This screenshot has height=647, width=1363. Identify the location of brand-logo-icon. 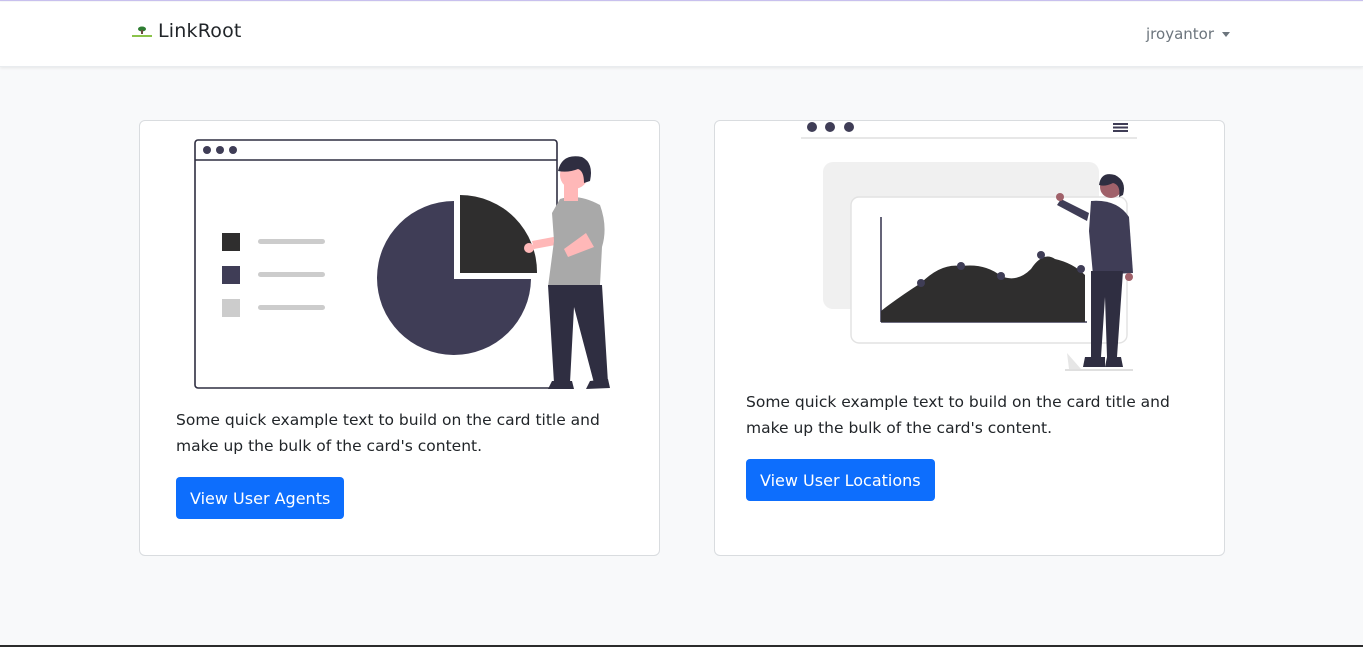
(142, 31).